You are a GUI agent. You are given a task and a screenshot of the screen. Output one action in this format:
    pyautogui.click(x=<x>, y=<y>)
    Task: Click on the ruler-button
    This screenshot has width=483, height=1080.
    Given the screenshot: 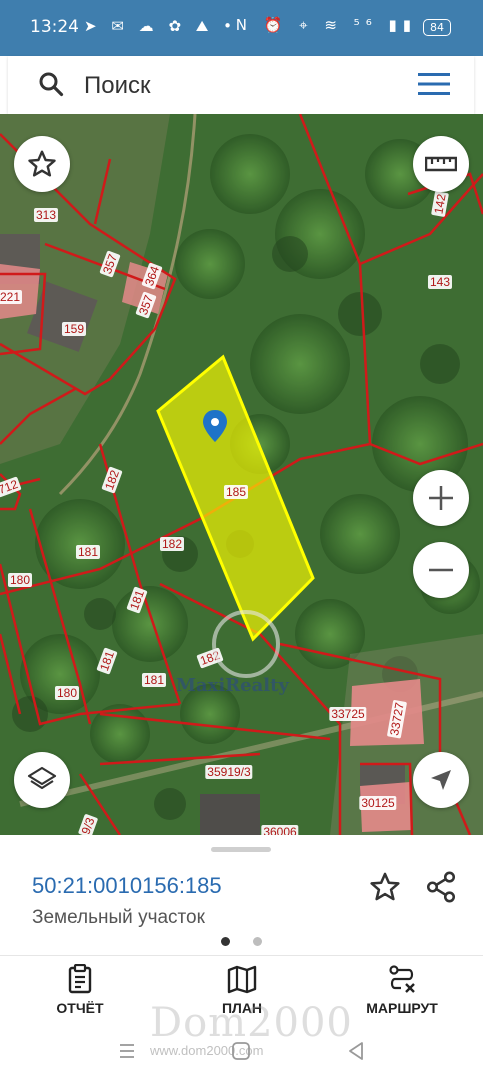 What is the action you would take?
    pyautogui.click(x=441, y=164)
    